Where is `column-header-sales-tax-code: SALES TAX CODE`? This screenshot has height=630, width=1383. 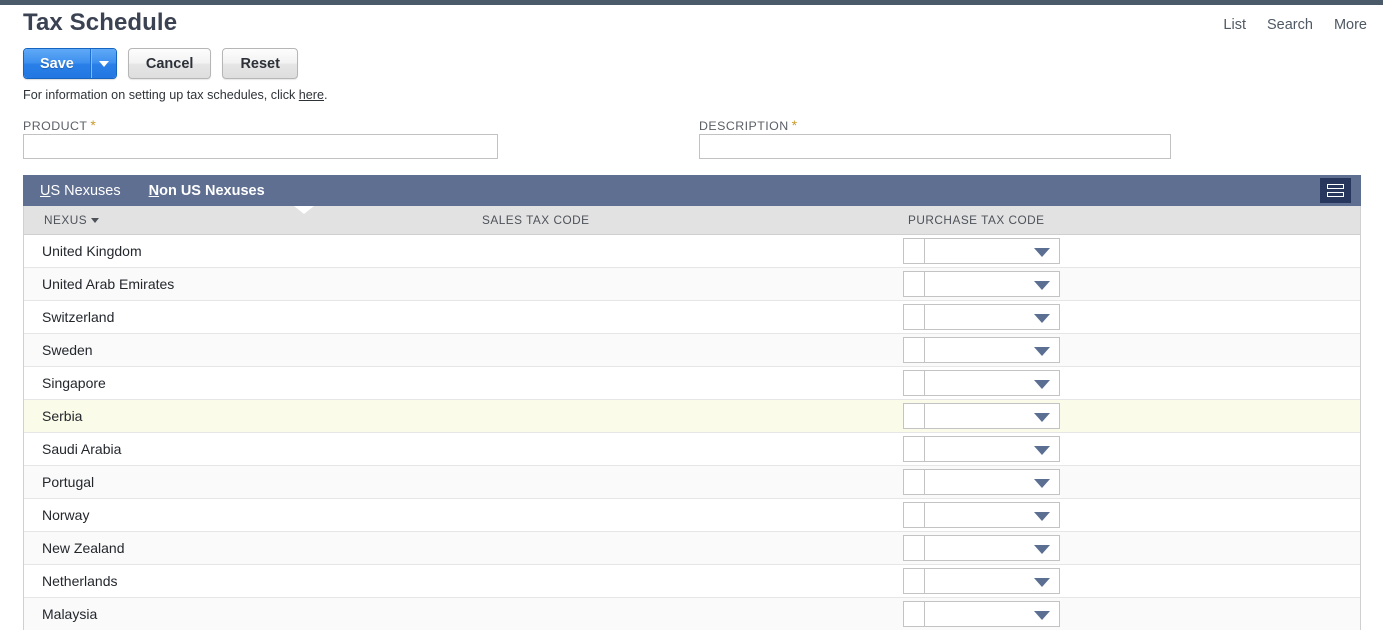
column-header-sales-tax-code: SALES TAX CODE is located at coordinates (679, 220).